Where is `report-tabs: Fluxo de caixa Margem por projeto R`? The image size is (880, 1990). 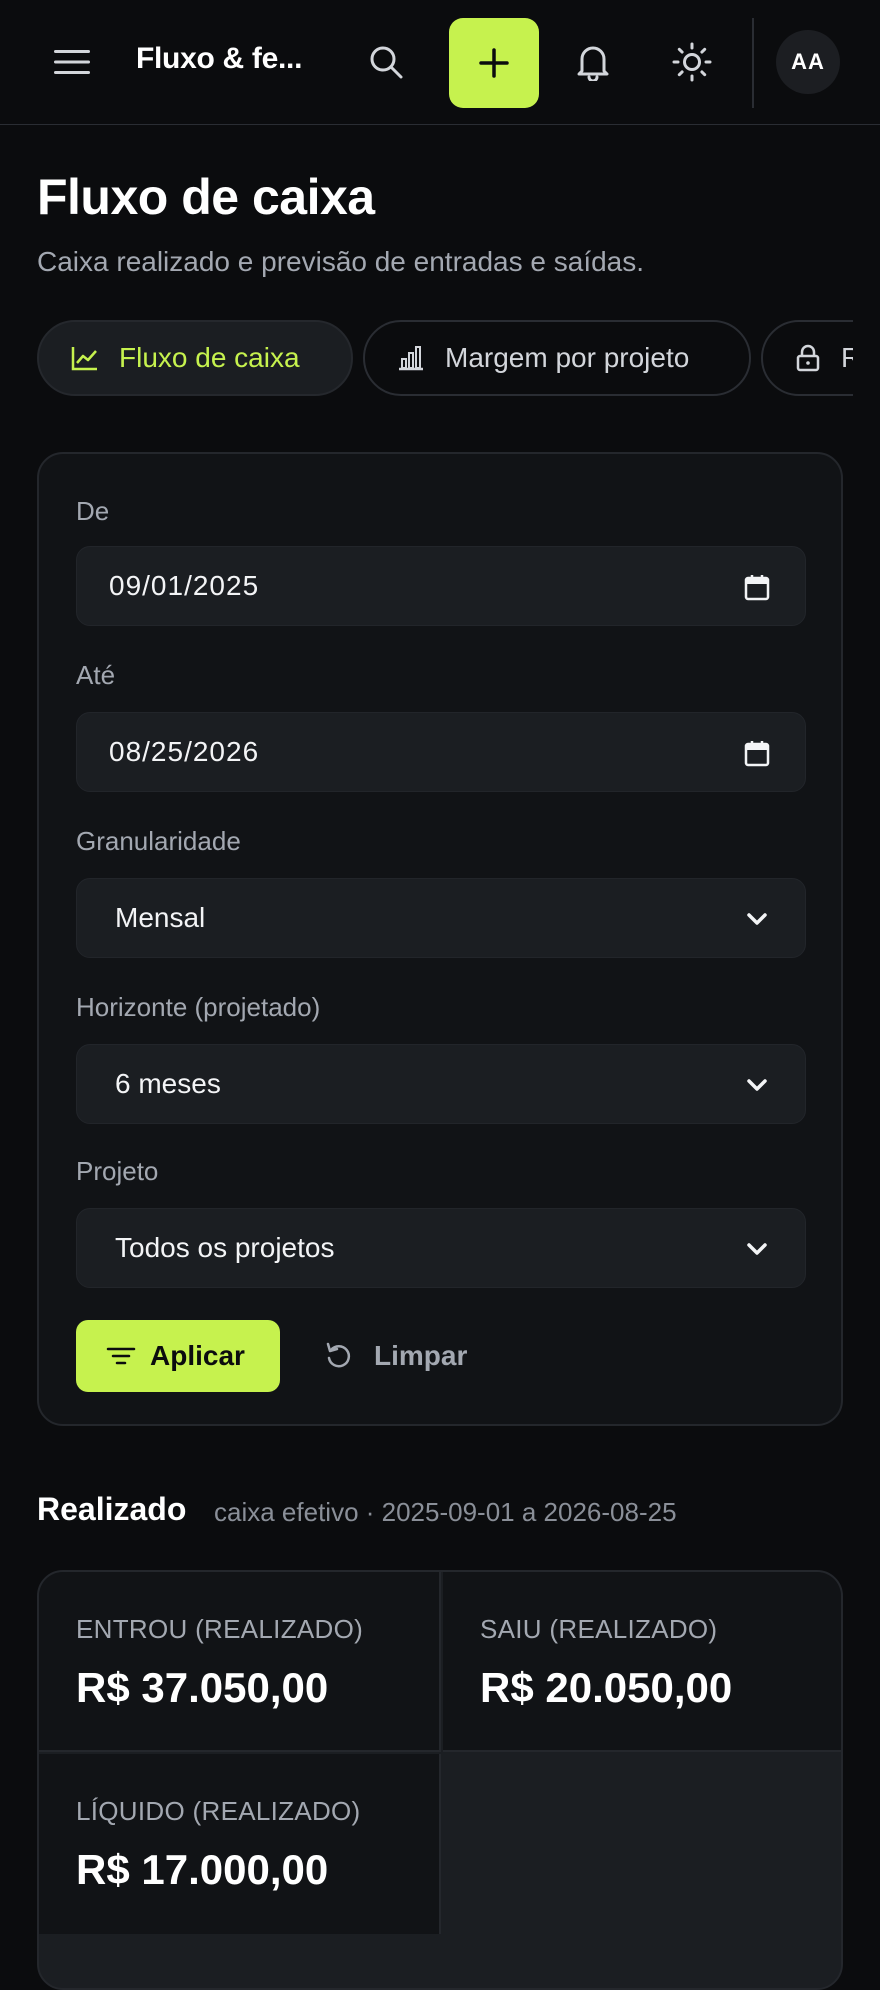 report-tabs: Fluxo de caixa Margem por projeto R is located at coordinates (445, 359).